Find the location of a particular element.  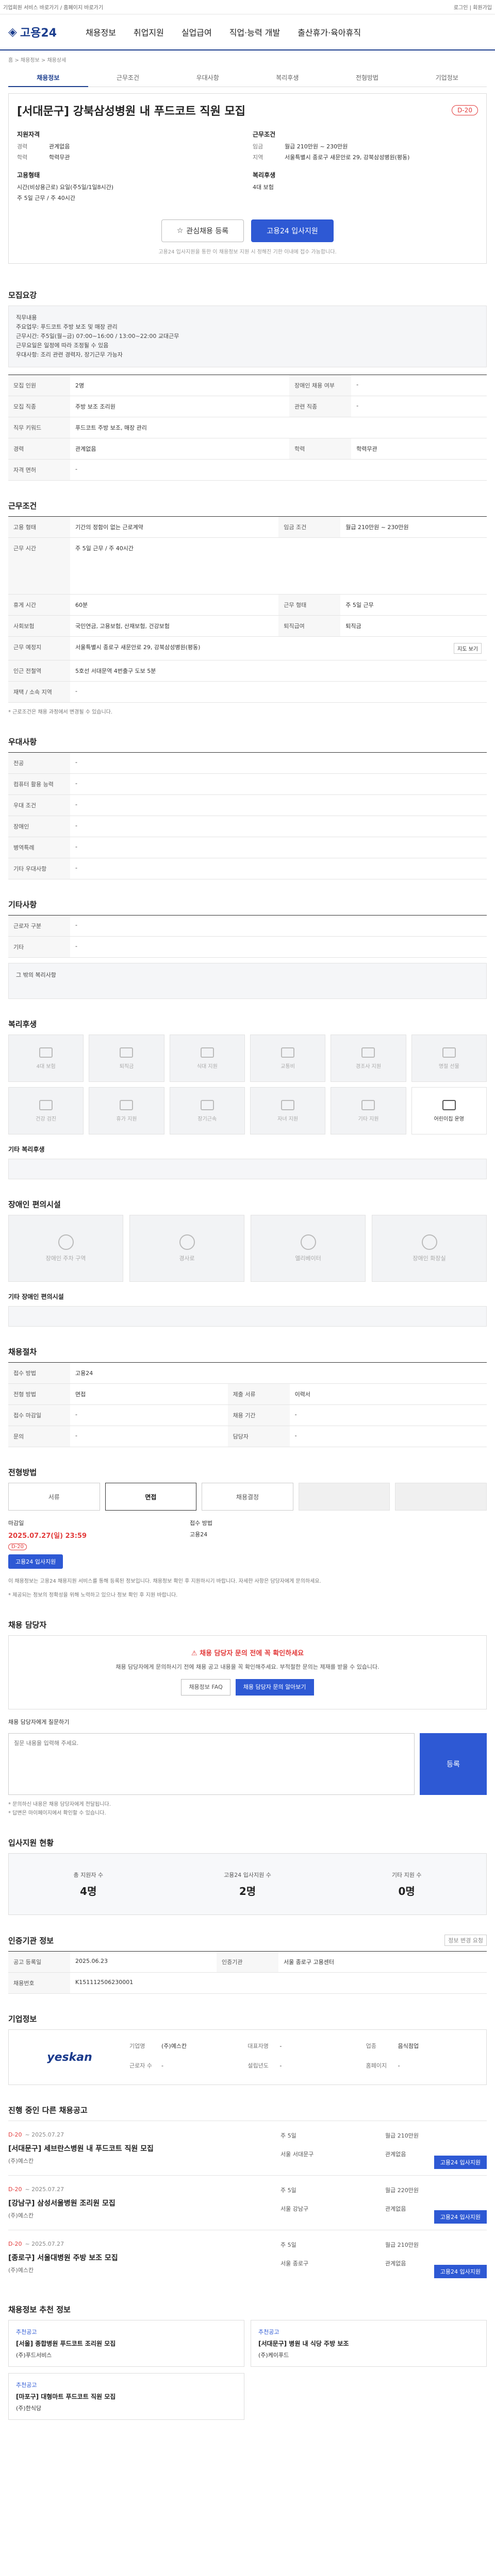

kv-key: 업종 is located at coordinates (371, 2046).